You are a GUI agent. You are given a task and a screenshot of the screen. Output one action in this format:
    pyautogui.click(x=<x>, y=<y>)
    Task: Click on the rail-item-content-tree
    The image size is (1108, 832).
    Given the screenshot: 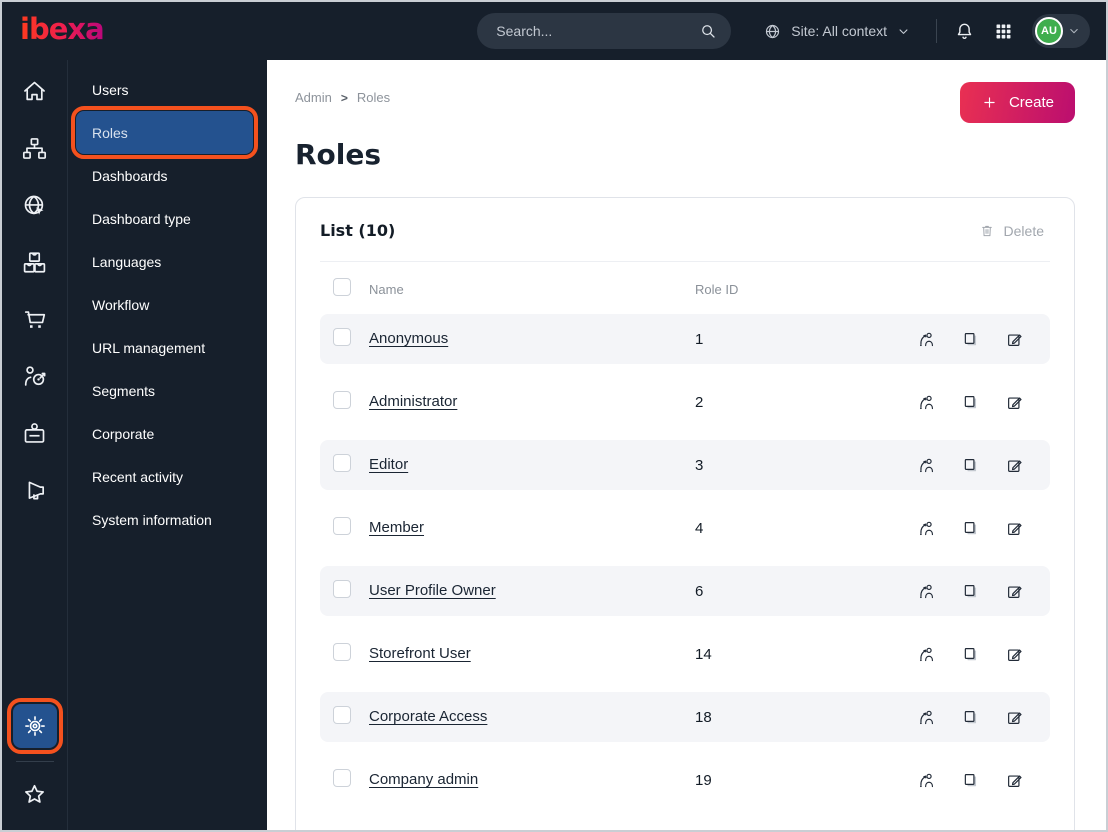 What is the action you would take?
    pyautogui.click(x=35, y=148)
    